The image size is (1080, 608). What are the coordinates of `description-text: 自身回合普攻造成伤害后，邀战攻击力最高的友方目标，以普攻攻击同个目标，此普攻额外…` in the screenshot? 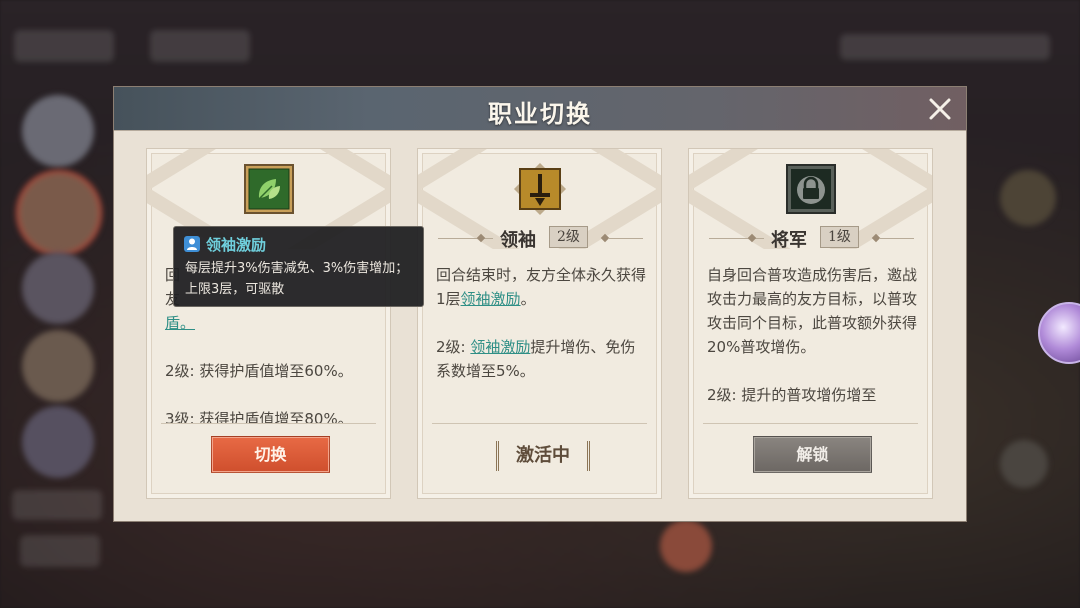 It's located at (812, 311).